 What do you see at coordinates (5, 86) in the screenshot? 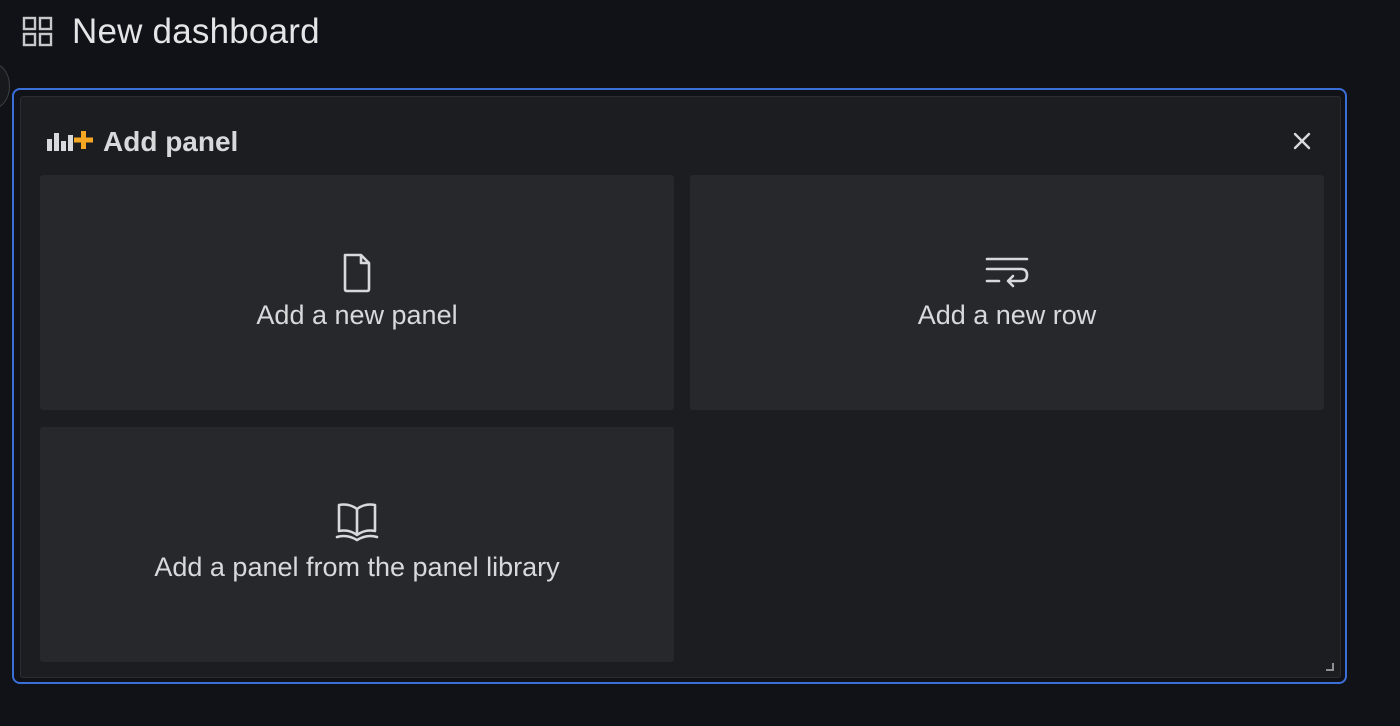
I see `sidebar-toggle-handle` at bounding box center [5, 86].